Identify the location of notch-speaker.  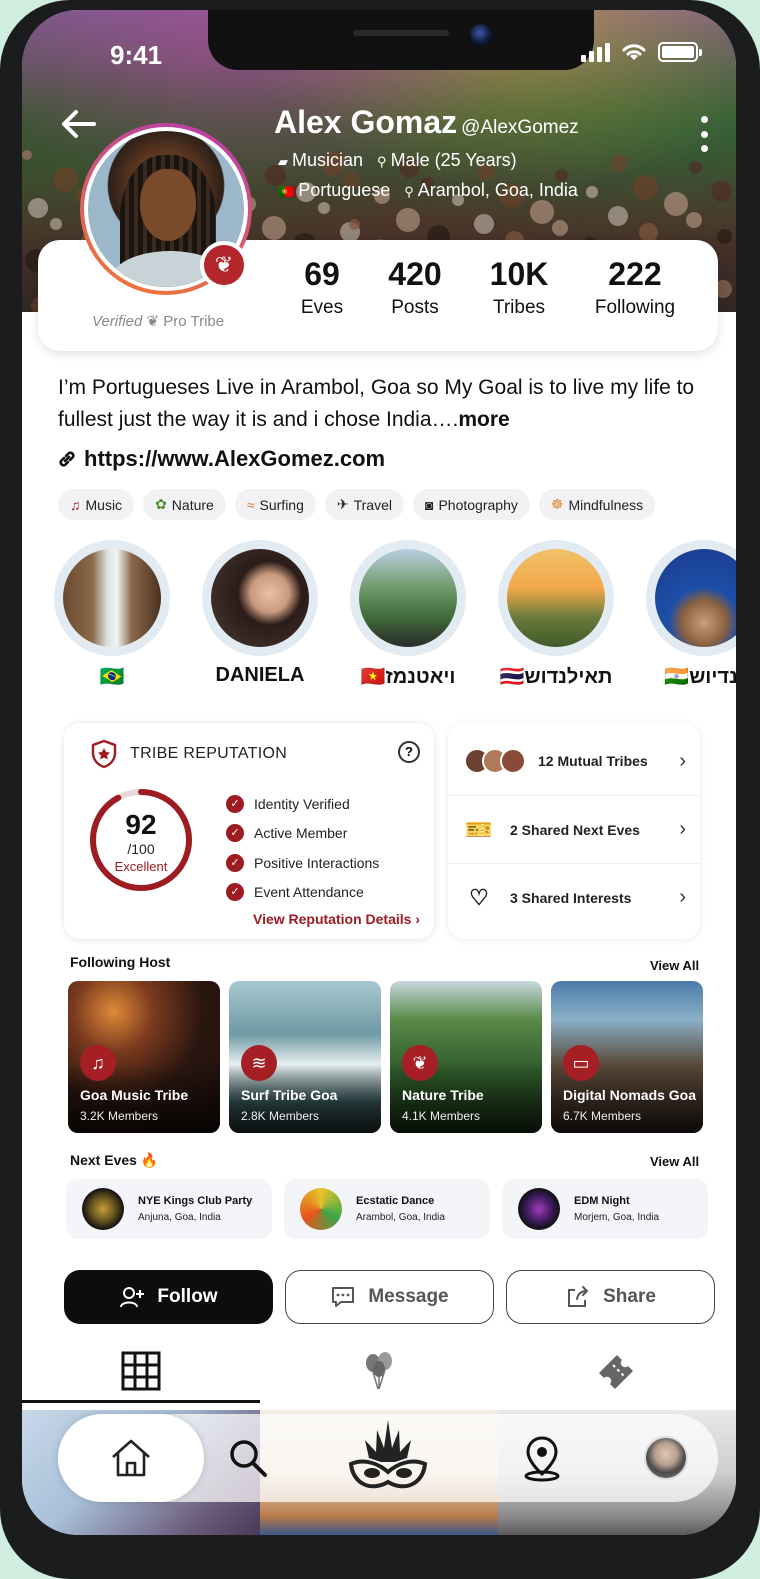
(401, 33).